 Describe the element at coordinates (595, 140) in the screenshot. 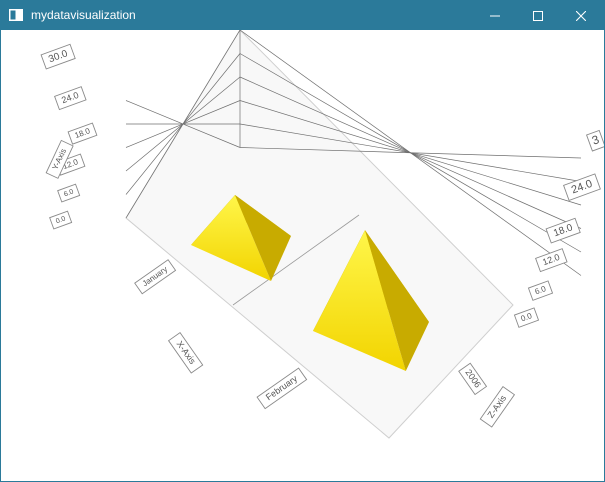

I see `y-tick-right-5: 3` at that location.